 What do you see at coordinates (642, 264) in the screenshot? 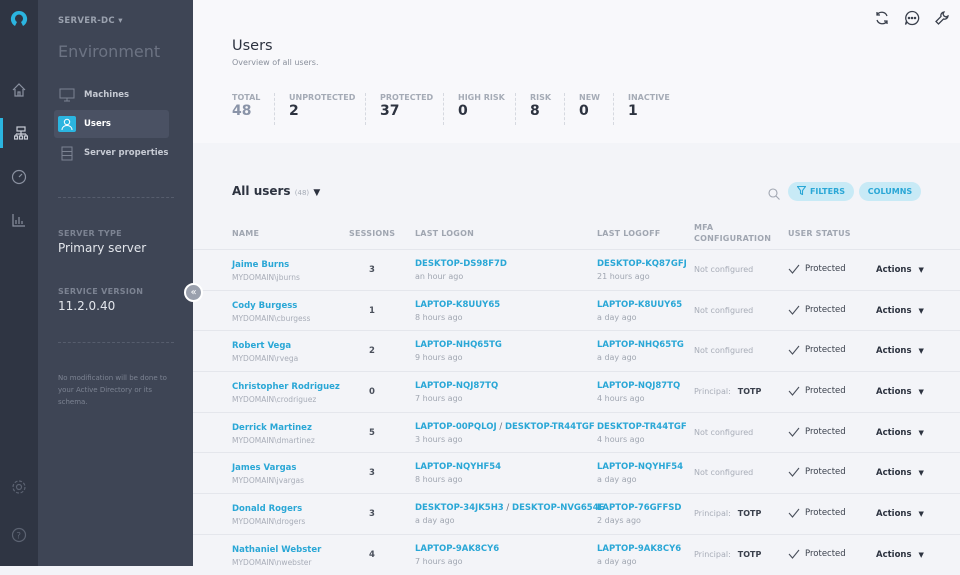
I see `machine-link: DESKTOP-KQ87GFJ` at bounding box center [642, 264].